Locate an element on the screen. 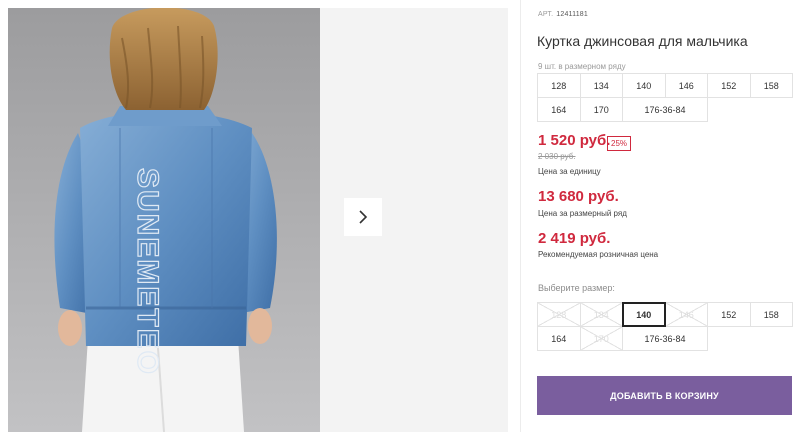  pack-size-cell: 152 is located at coordinates (729, 85).